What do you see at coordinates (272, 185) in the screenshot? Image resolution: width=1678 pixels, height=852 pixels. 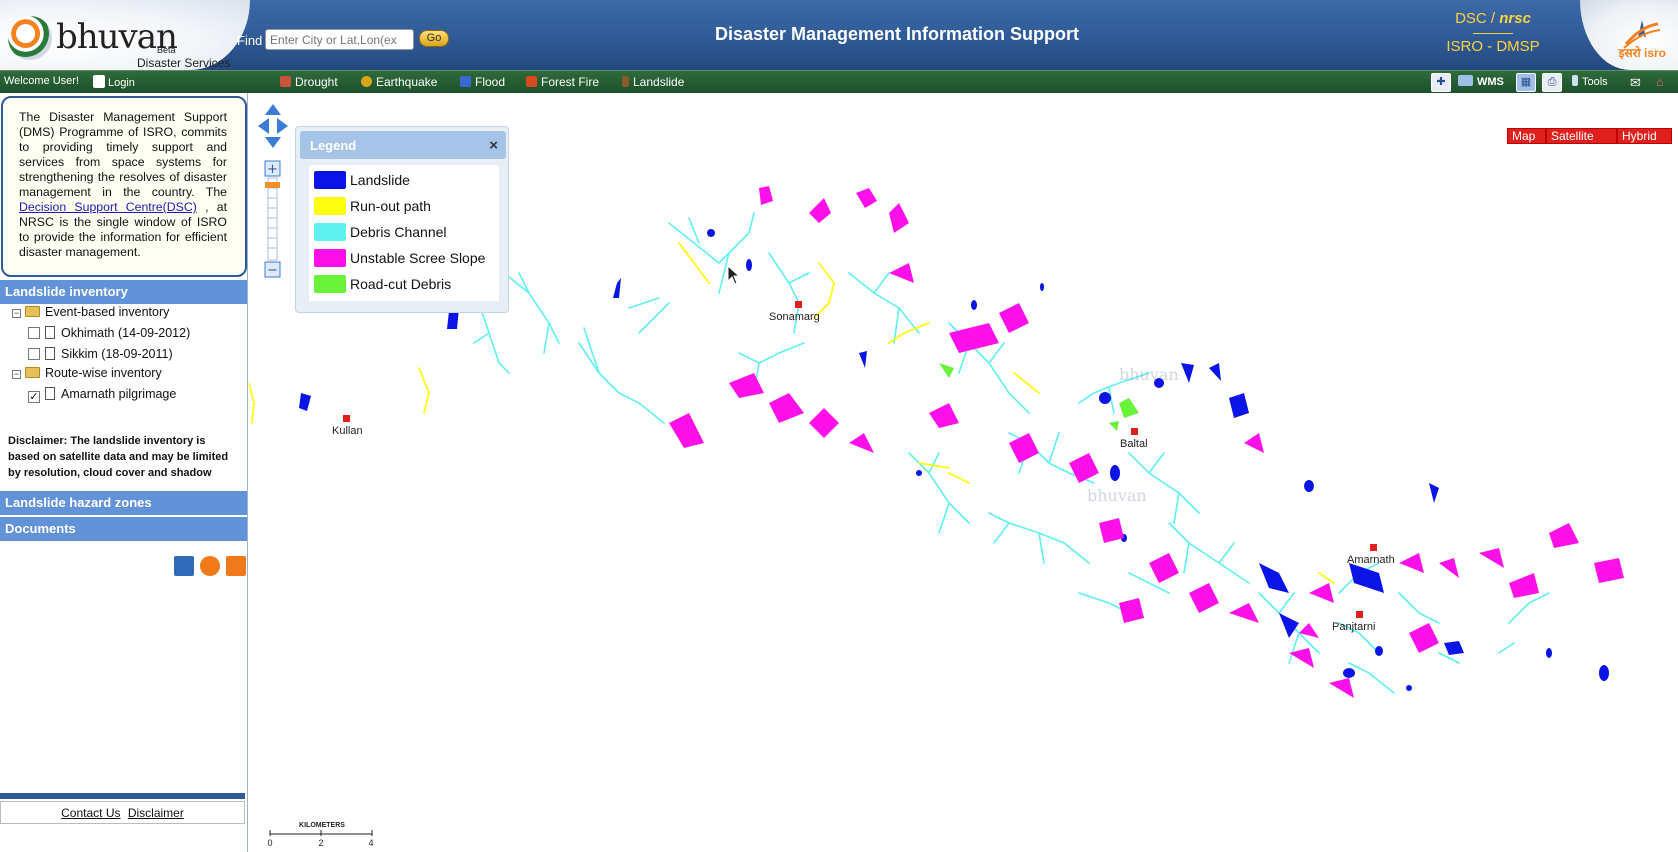 I see `zoom-slider-handle` at bounding box center [272, 185].